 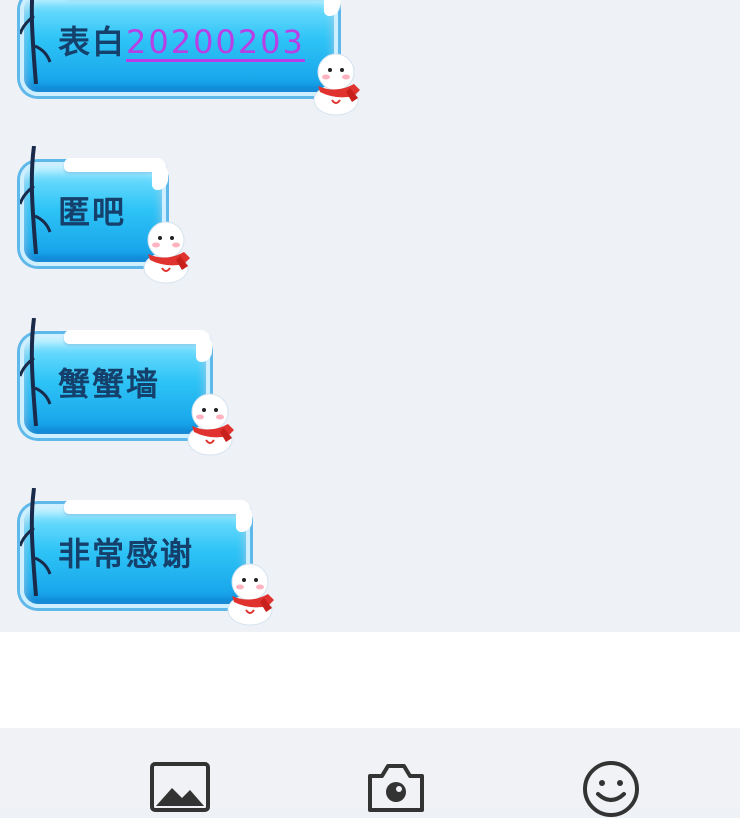 What do you see at coordinates (92, 42) in the screenshot?
I see `message-prefix: 表白` at bounding box center [92, 42].